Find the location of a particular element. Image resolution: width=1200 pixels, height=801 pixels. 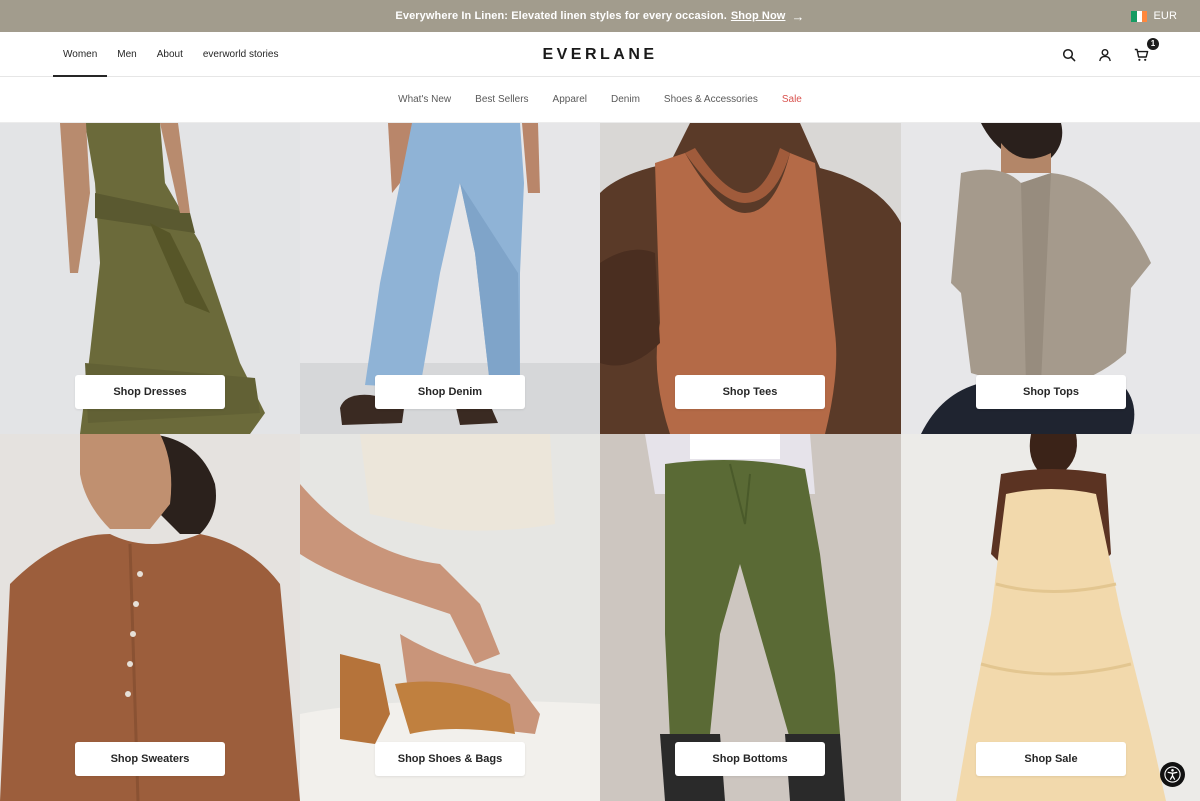

shop-tees-button: Shop Tees is located at coordinates (750, 392).